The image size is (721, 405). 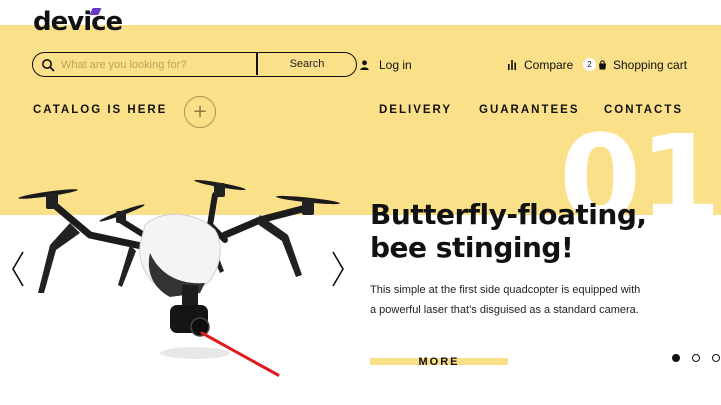 I want to click on logo: device, so click(x=78, y=22).